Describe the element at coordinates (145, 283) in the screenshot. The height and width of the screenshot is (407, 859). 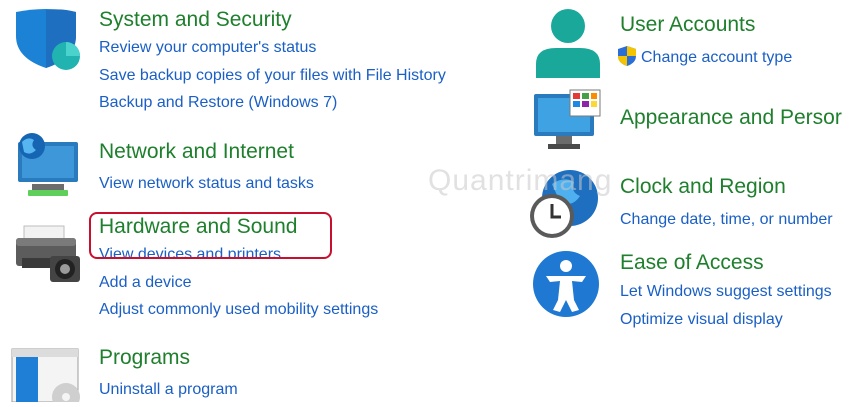
I see `add-device-link: Add a device` at that location.